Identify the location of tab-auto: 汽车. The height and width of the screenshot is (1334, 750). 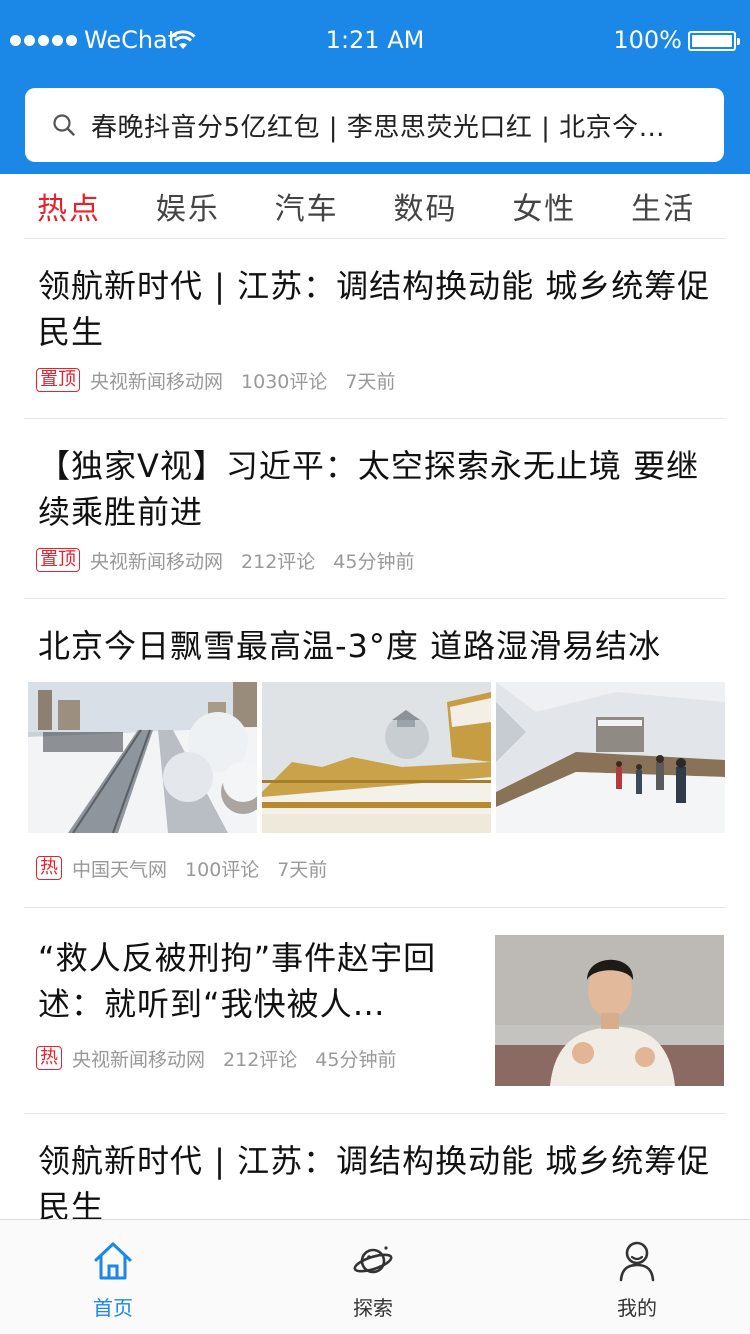
(334, 206).